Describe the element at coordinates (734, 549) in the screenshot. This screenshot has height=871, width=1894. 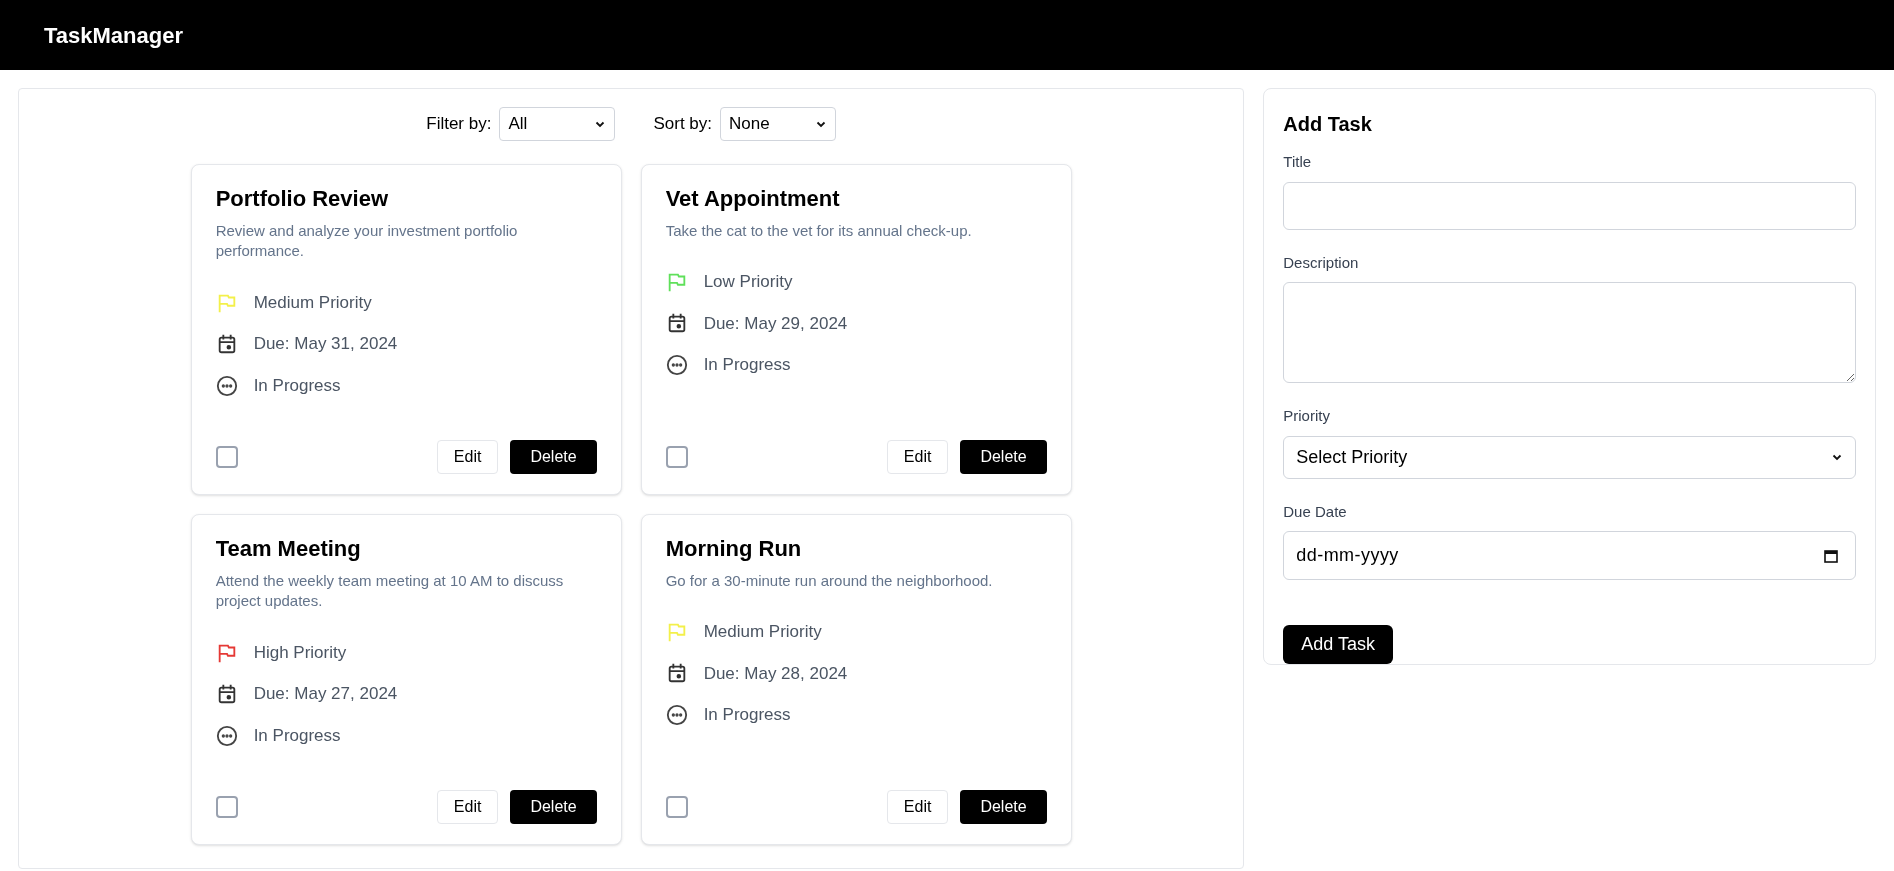
I see `task-title: Morning Run` at that location.